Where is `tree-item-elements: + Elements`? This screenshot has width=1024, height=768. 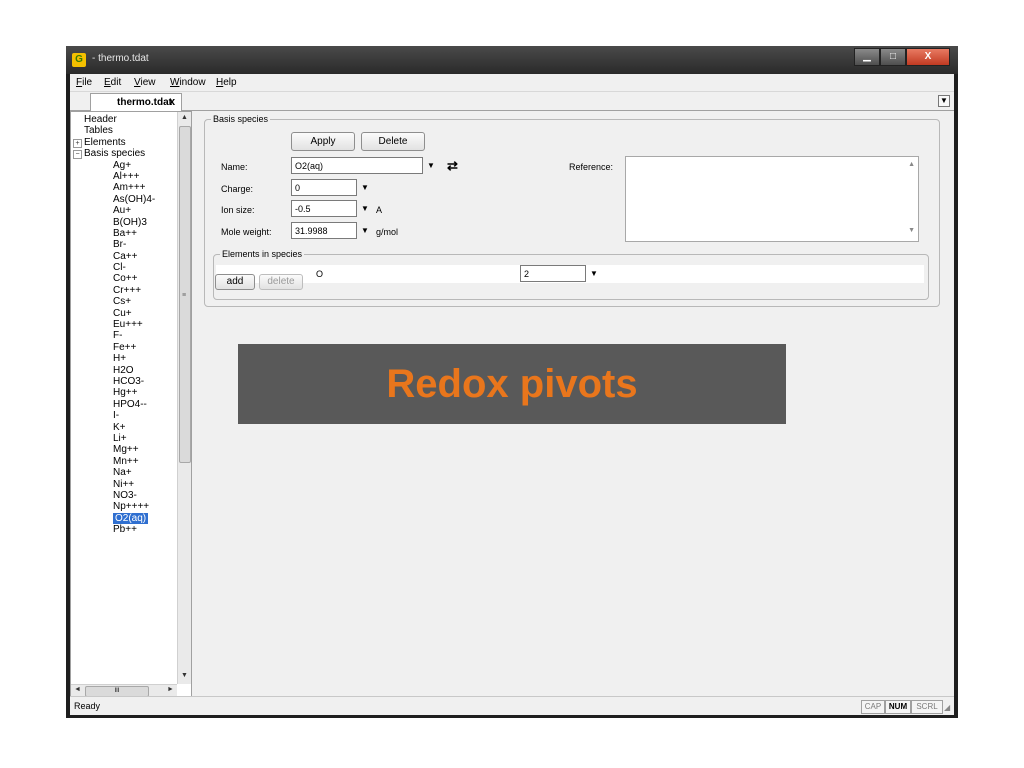 tree-item-elements: + Elements is located at coordinates (124, 142).